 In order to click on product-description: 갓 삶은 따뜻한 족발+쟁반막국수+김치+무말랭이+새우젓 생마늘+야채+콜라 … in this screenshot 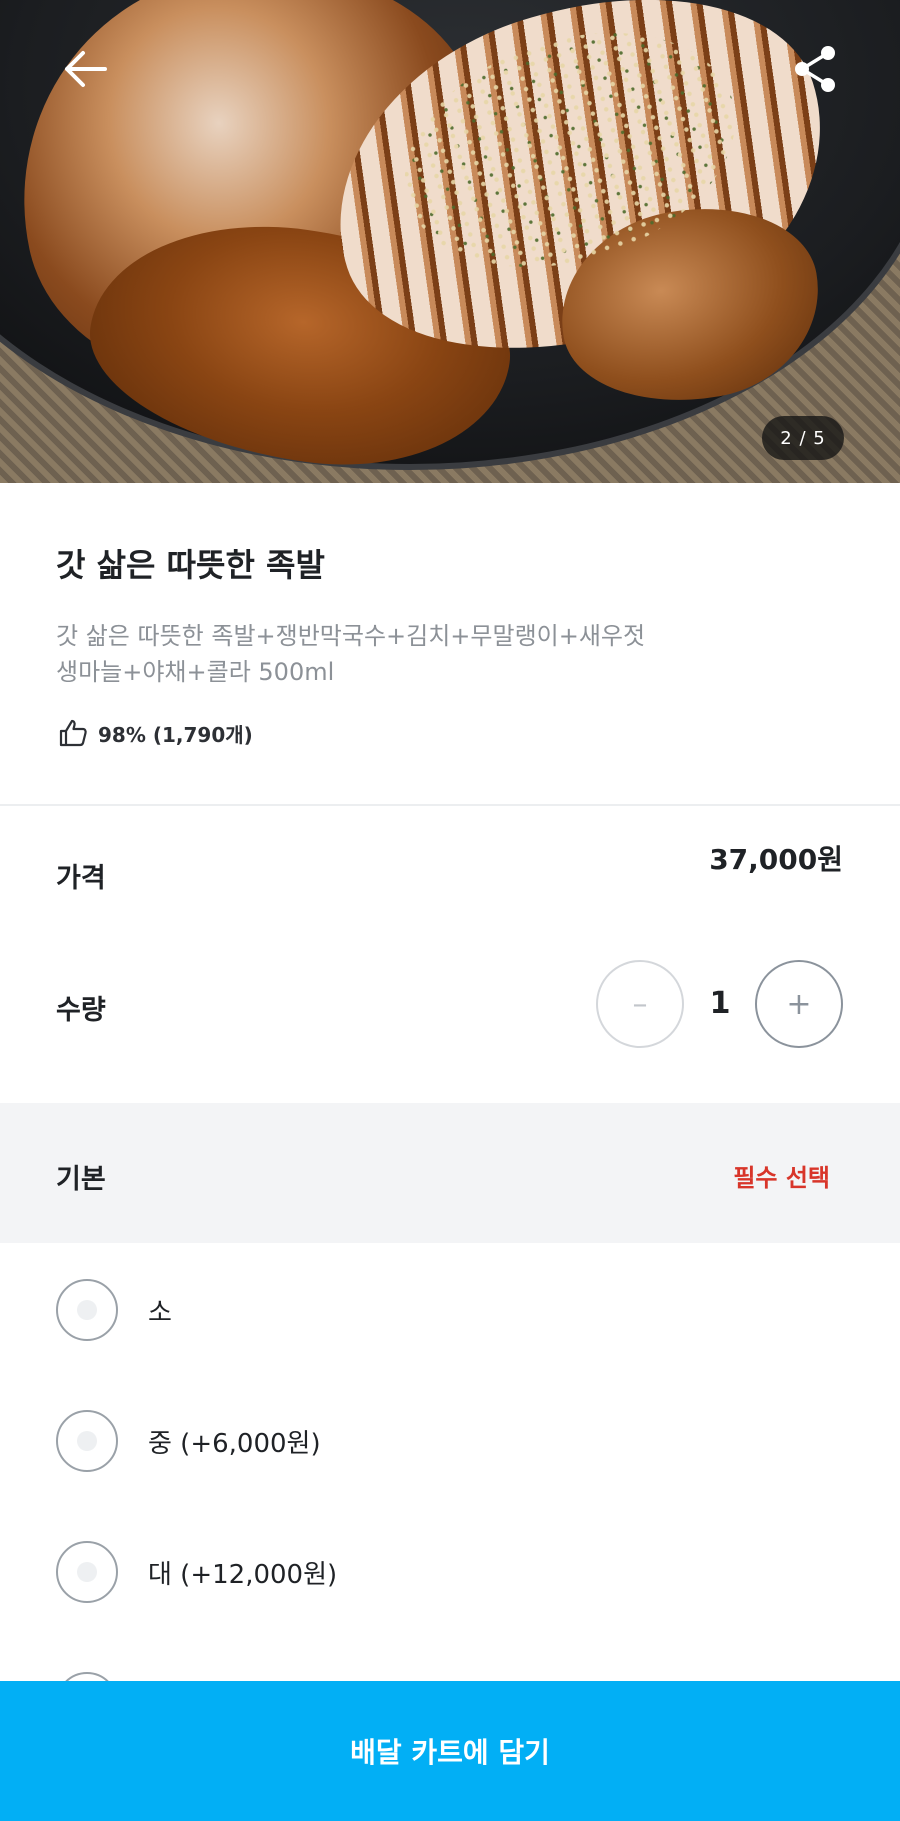, I will do `click(456, 654)`.